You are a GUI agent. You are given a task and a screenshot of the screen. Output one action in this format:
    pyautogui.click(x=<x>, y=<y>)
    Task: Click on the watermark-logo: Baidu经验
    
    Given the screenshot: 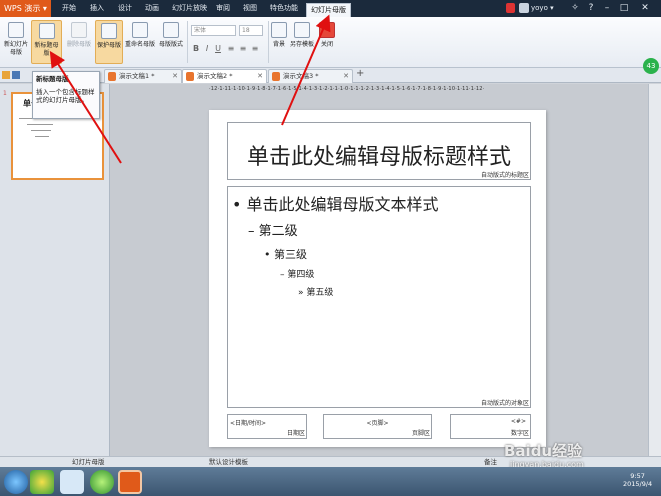 What is the action you would take?
    pyautogui.click(x=543, y=451)
    